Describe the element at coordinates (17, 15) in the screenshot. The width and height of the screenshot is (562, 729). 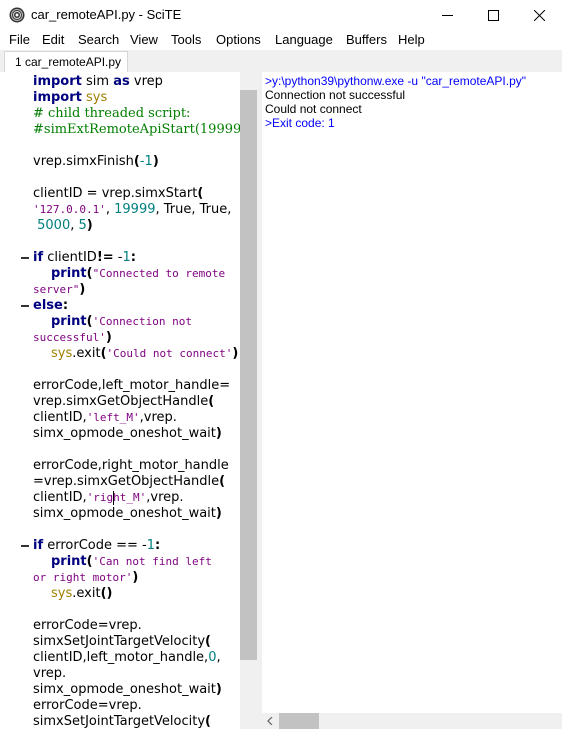
I see `scite-app-icon` at that location.